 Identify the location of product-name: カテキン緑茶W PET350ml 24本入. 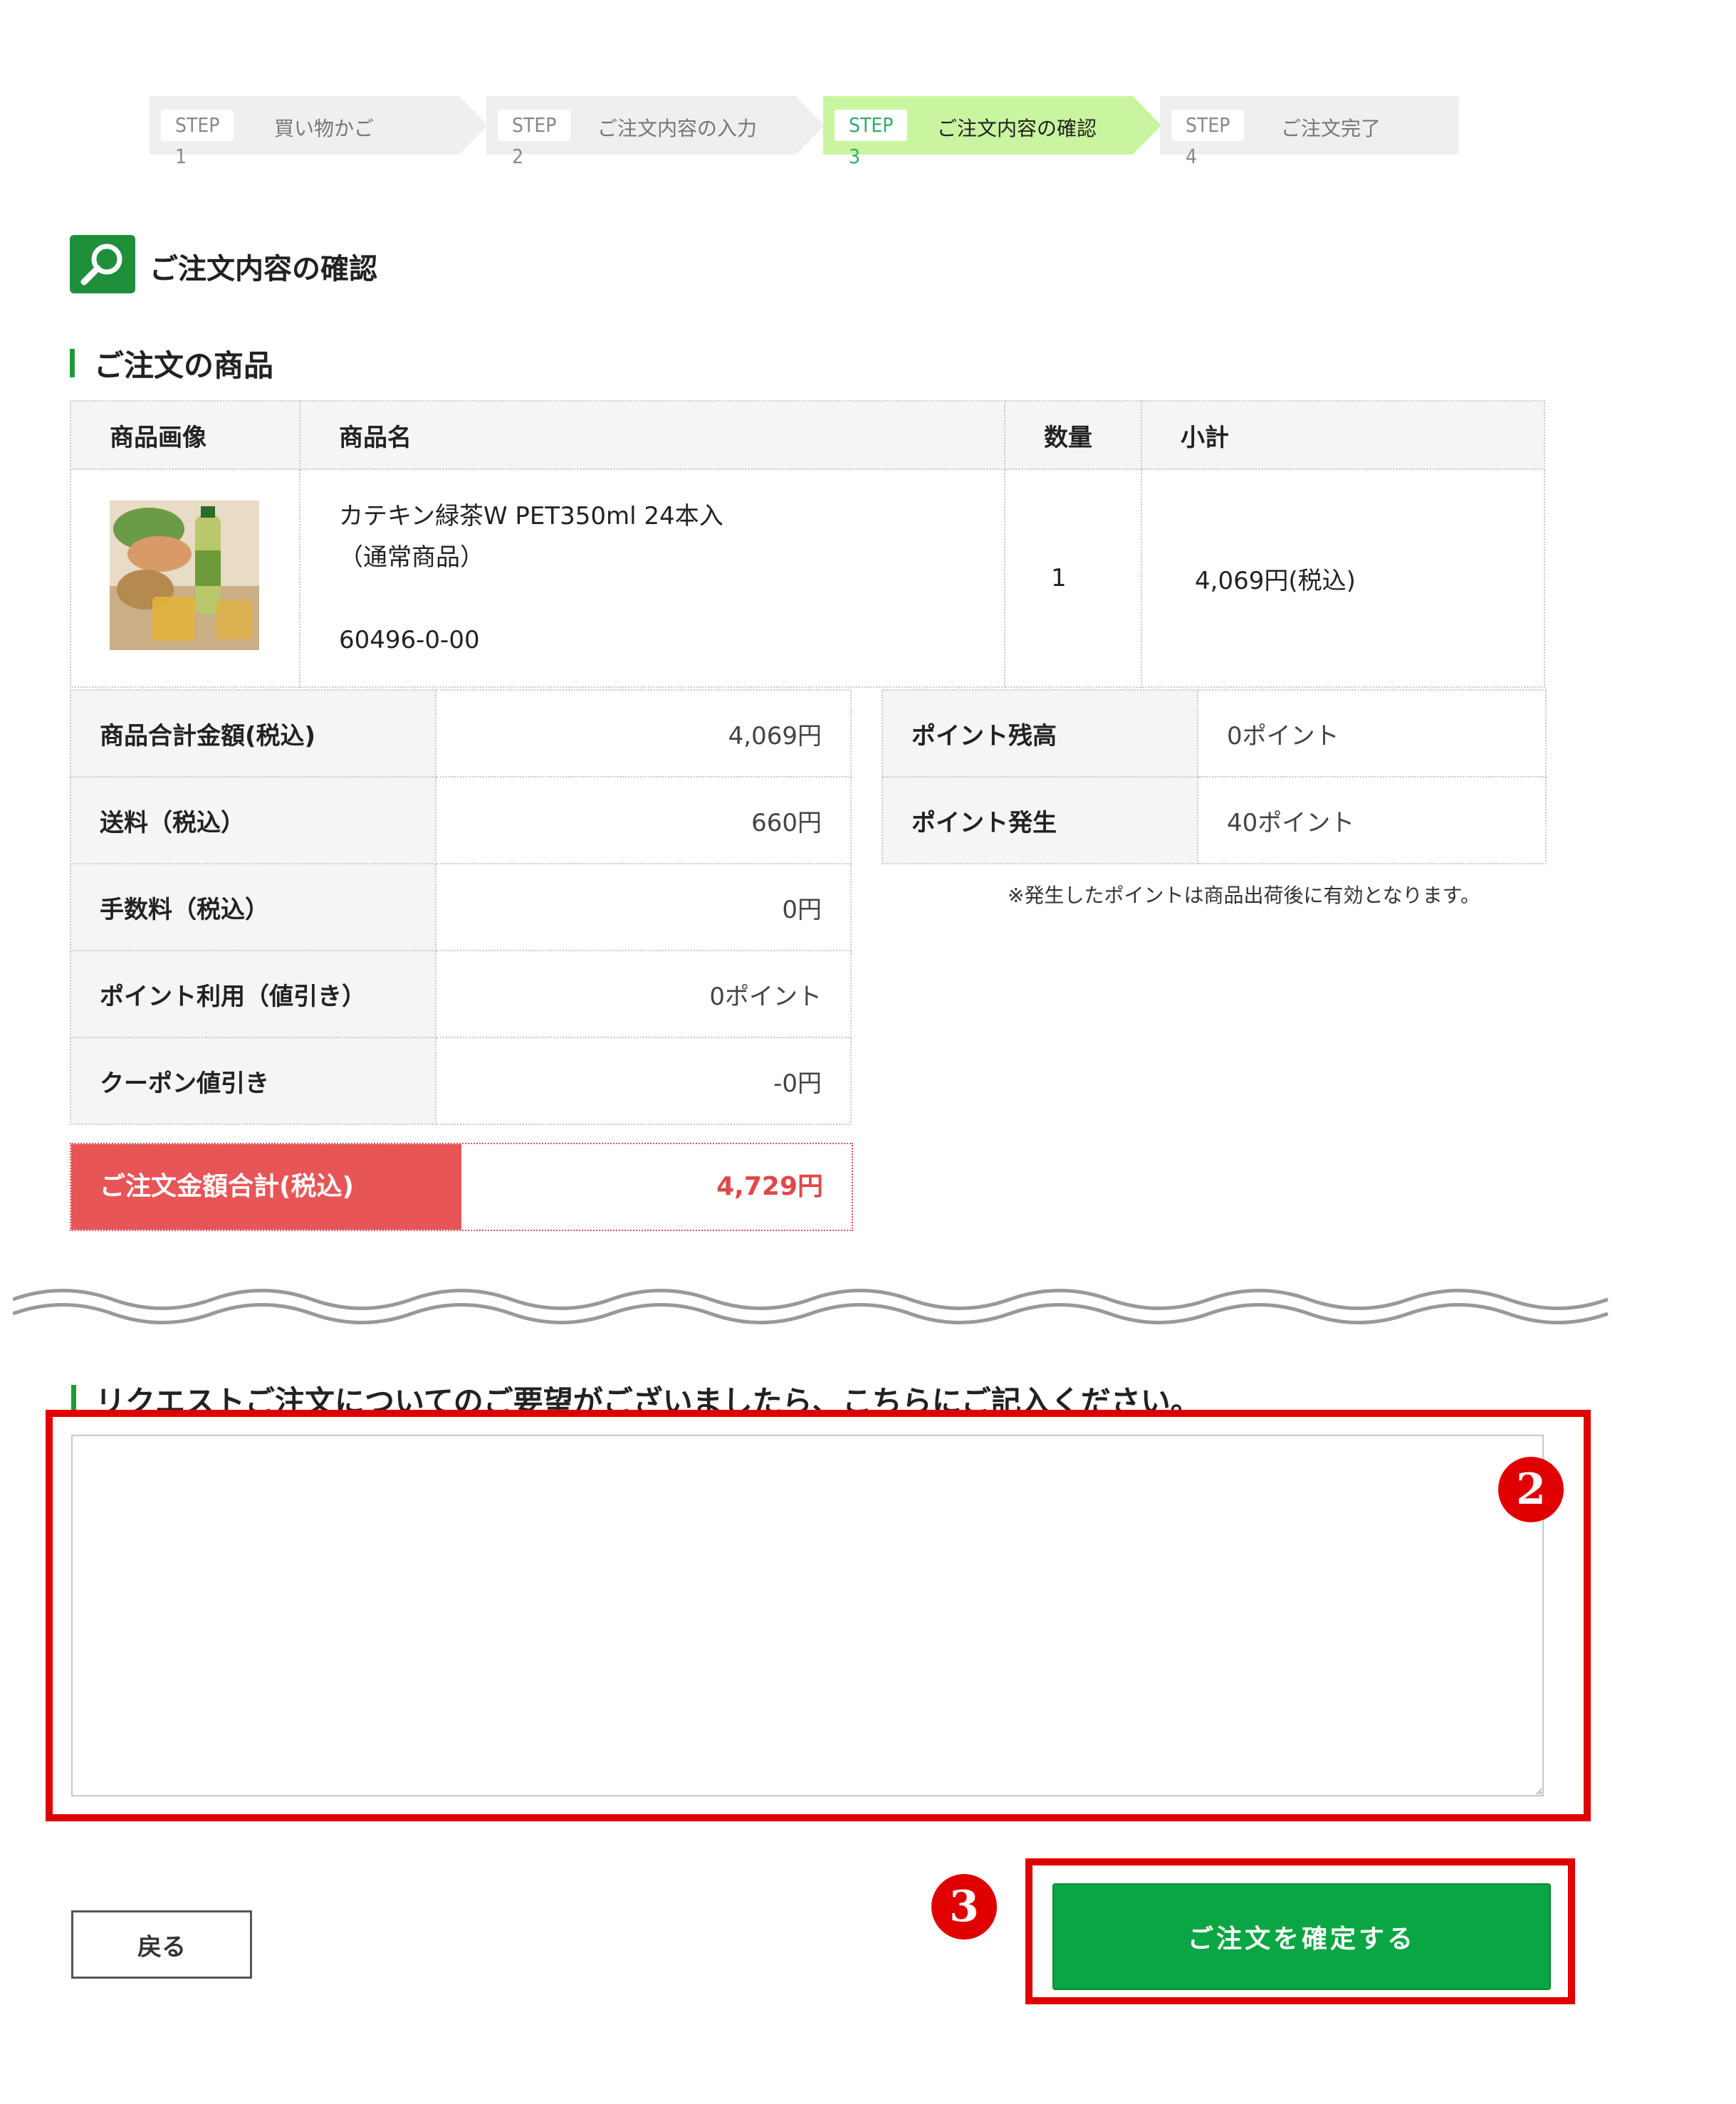
(531, 516).